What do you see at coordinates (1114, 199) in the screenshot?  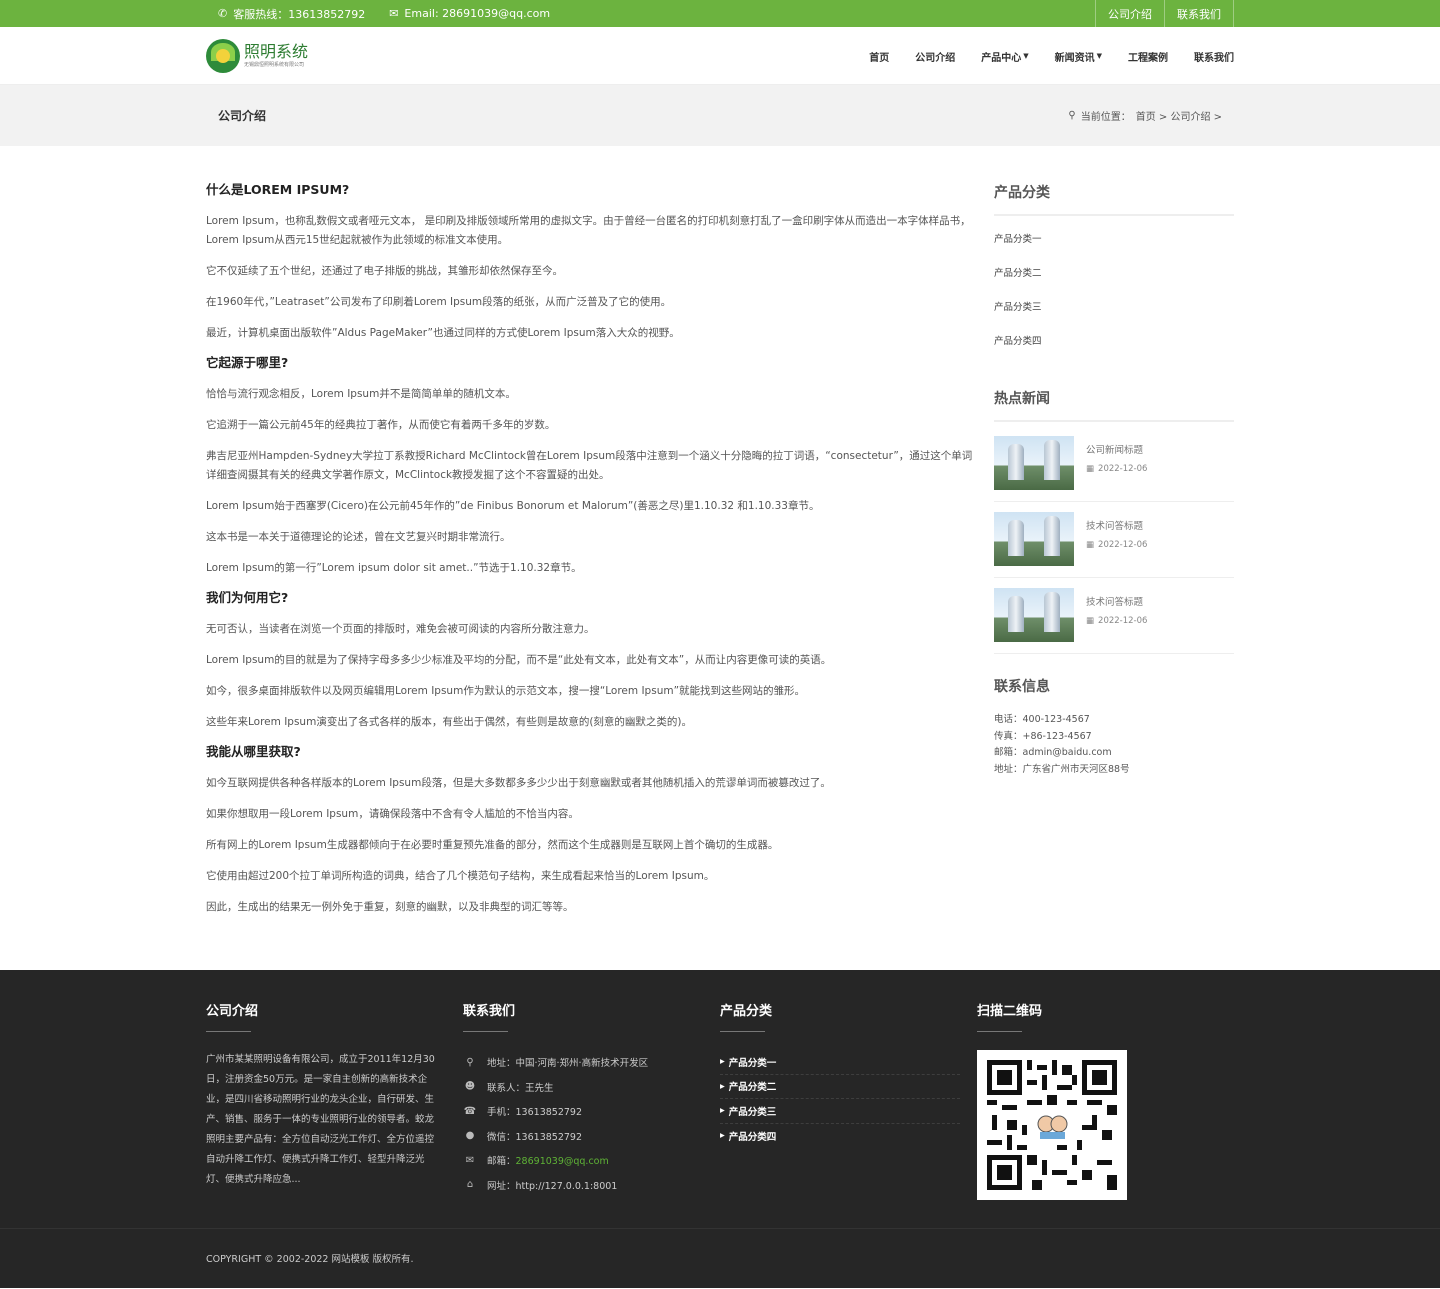 I see `sidebar-category-title: 产品分类` at bounding box center [1114, 199].